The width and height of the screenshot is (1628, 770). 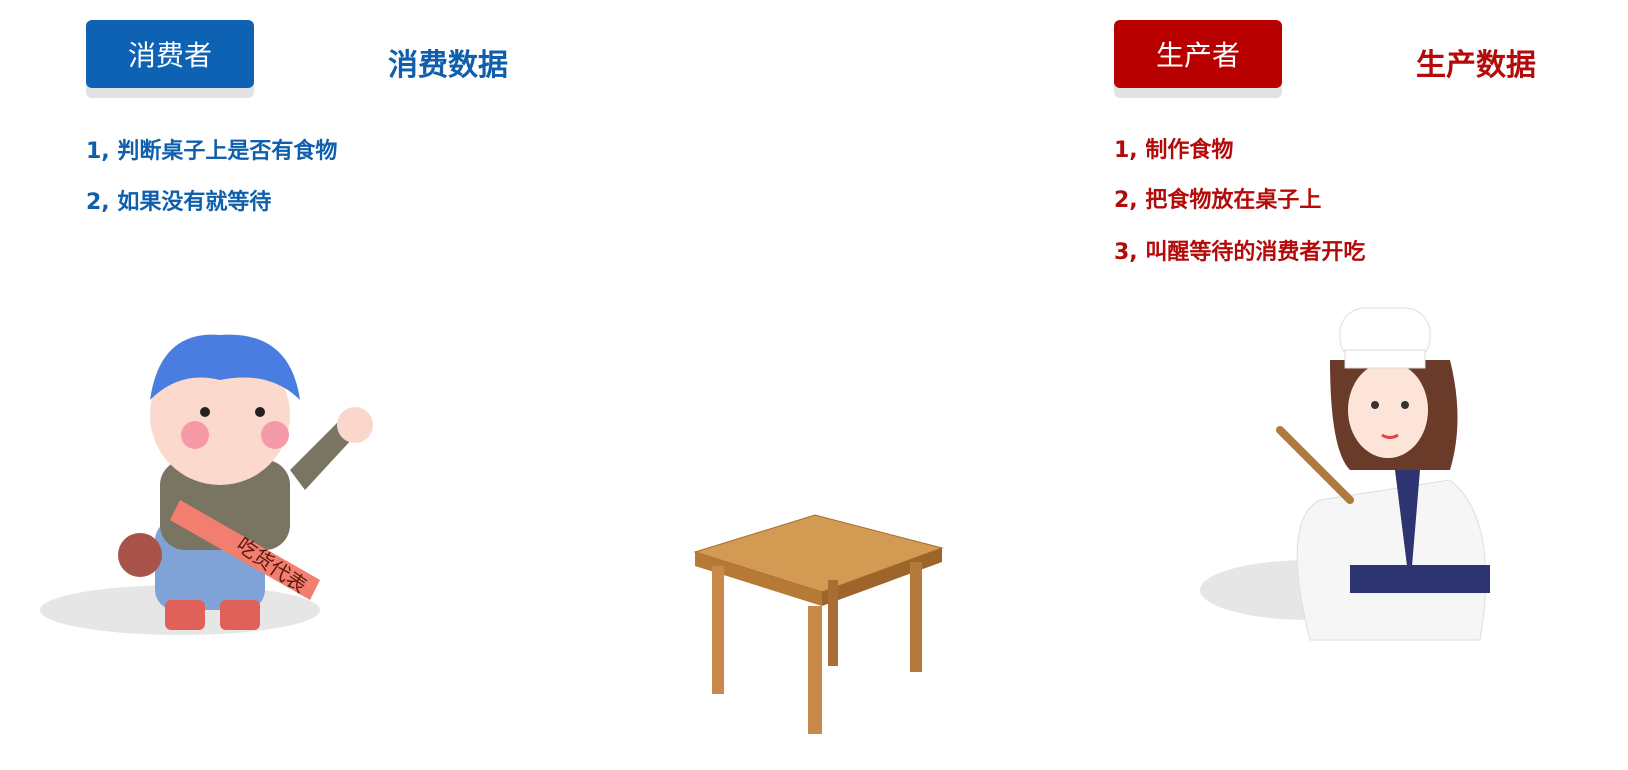 What do you see at coordinates (206, 484) in the screenshot?
I see `consumer-illustration: 吃货代表` at bounding box center [206, 484].